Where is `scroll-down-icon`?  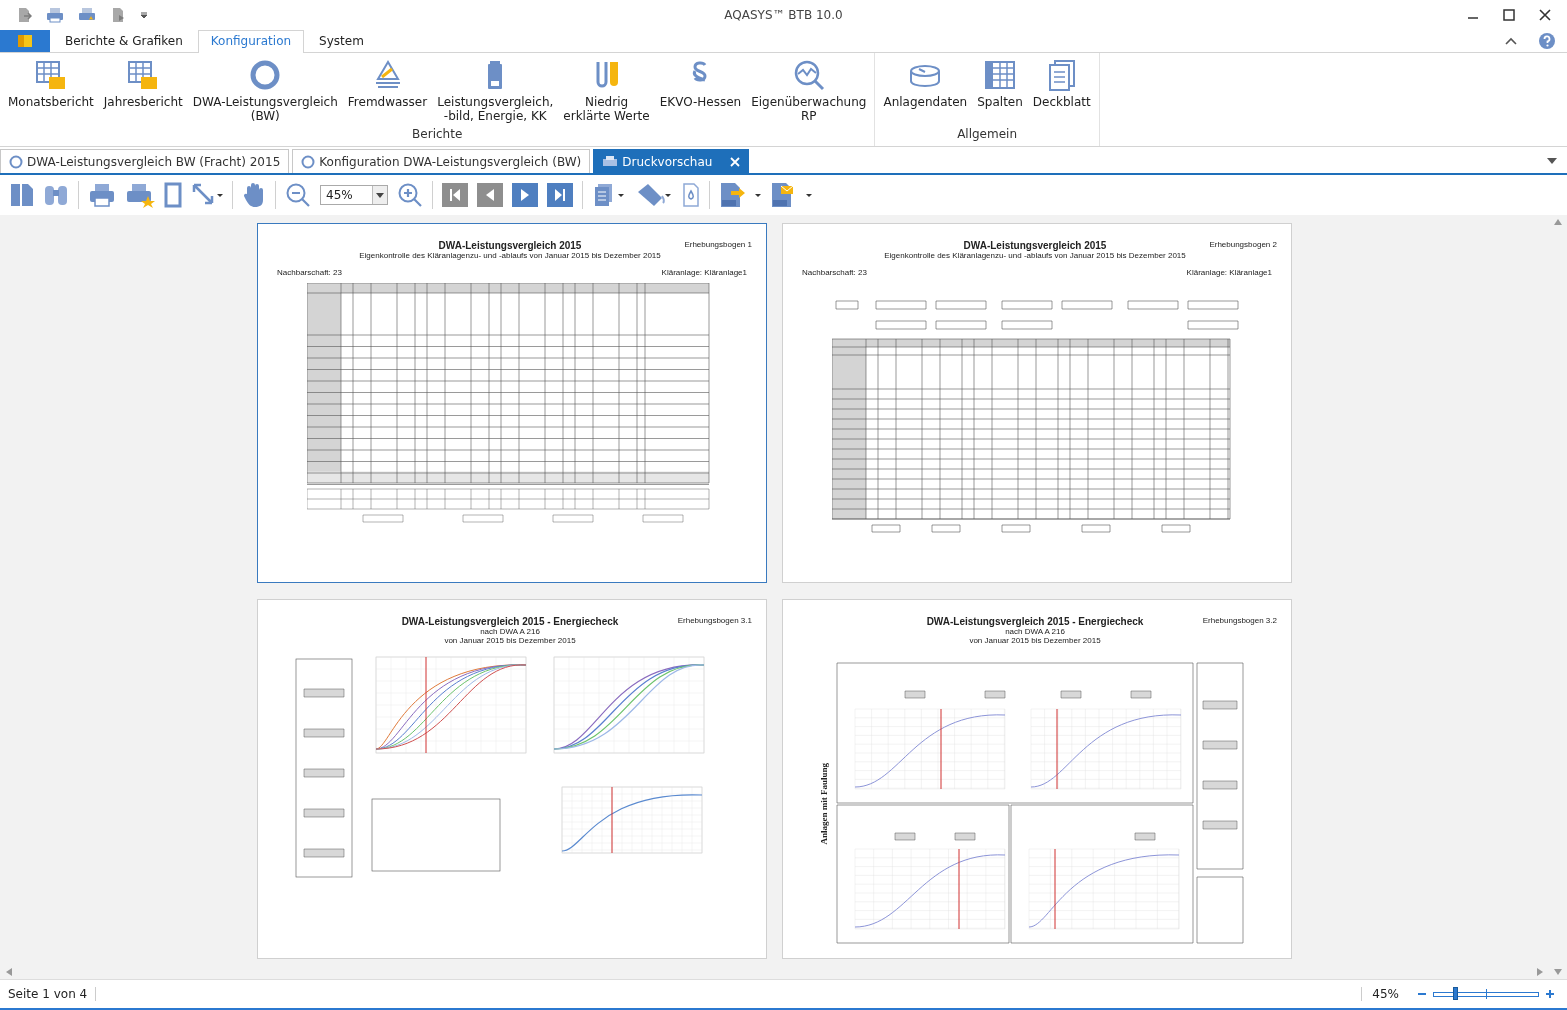 scroll-down-icon is located at coordinates (1558, 972).